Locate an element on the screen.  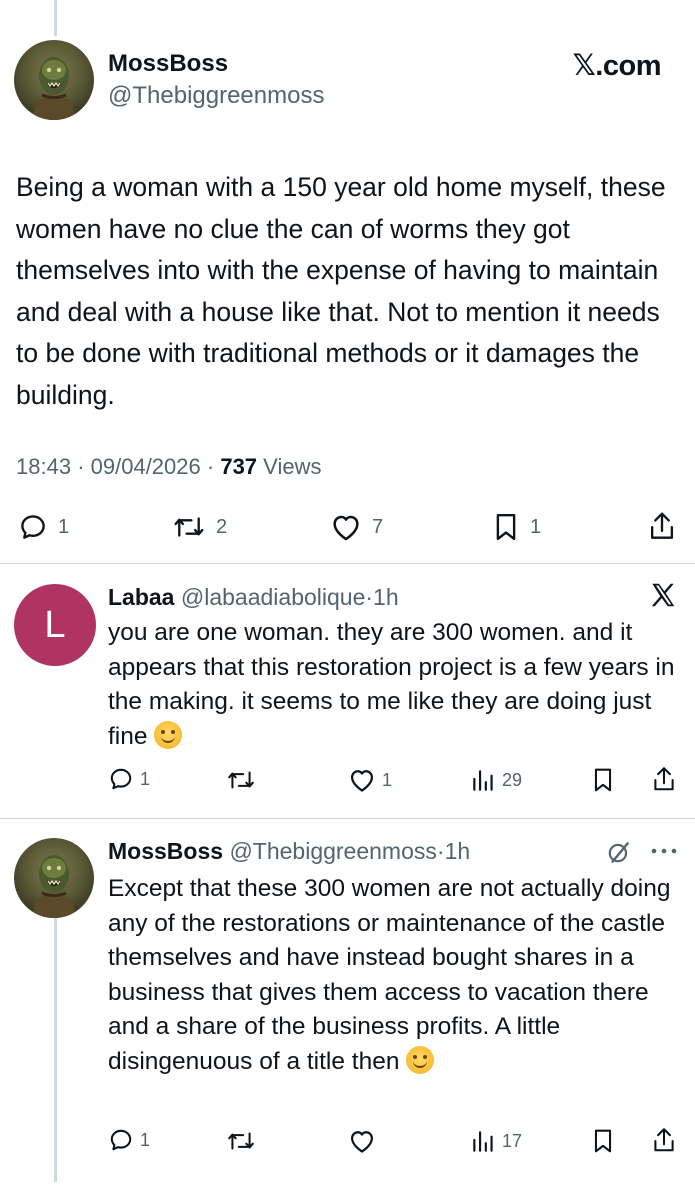
like-button is located at coordinates (362, 1141).